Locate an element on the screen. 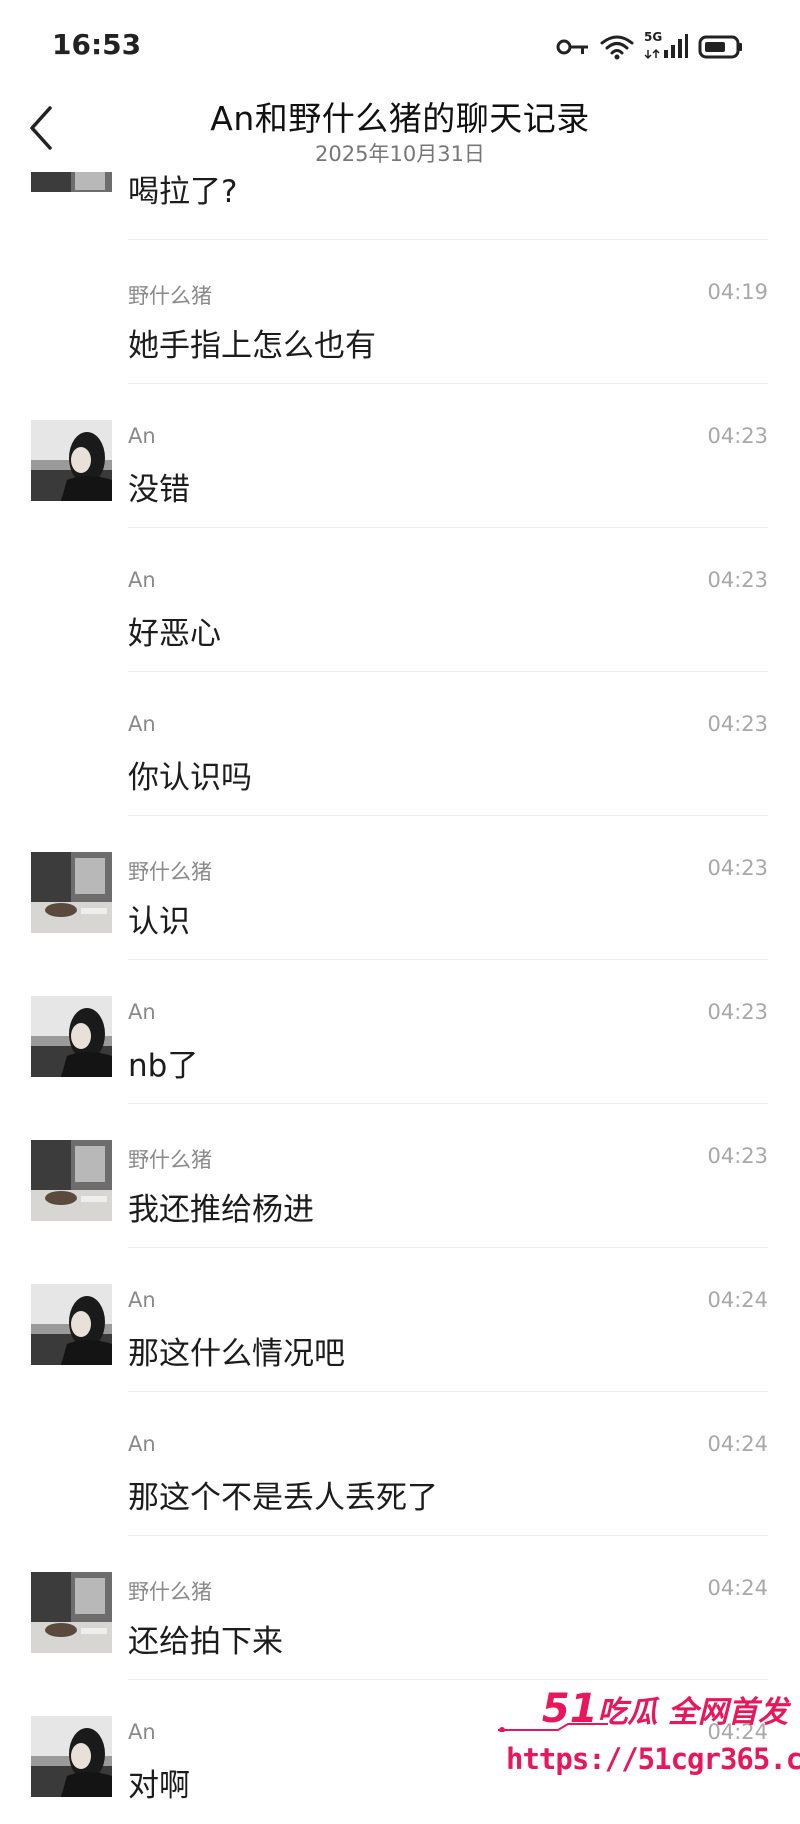 The width and height of the screenshot is (800, 1824). chat-history-header: An和野什么猪的聊天记录 2025年10月31日 is located at coordinates (400, 132).